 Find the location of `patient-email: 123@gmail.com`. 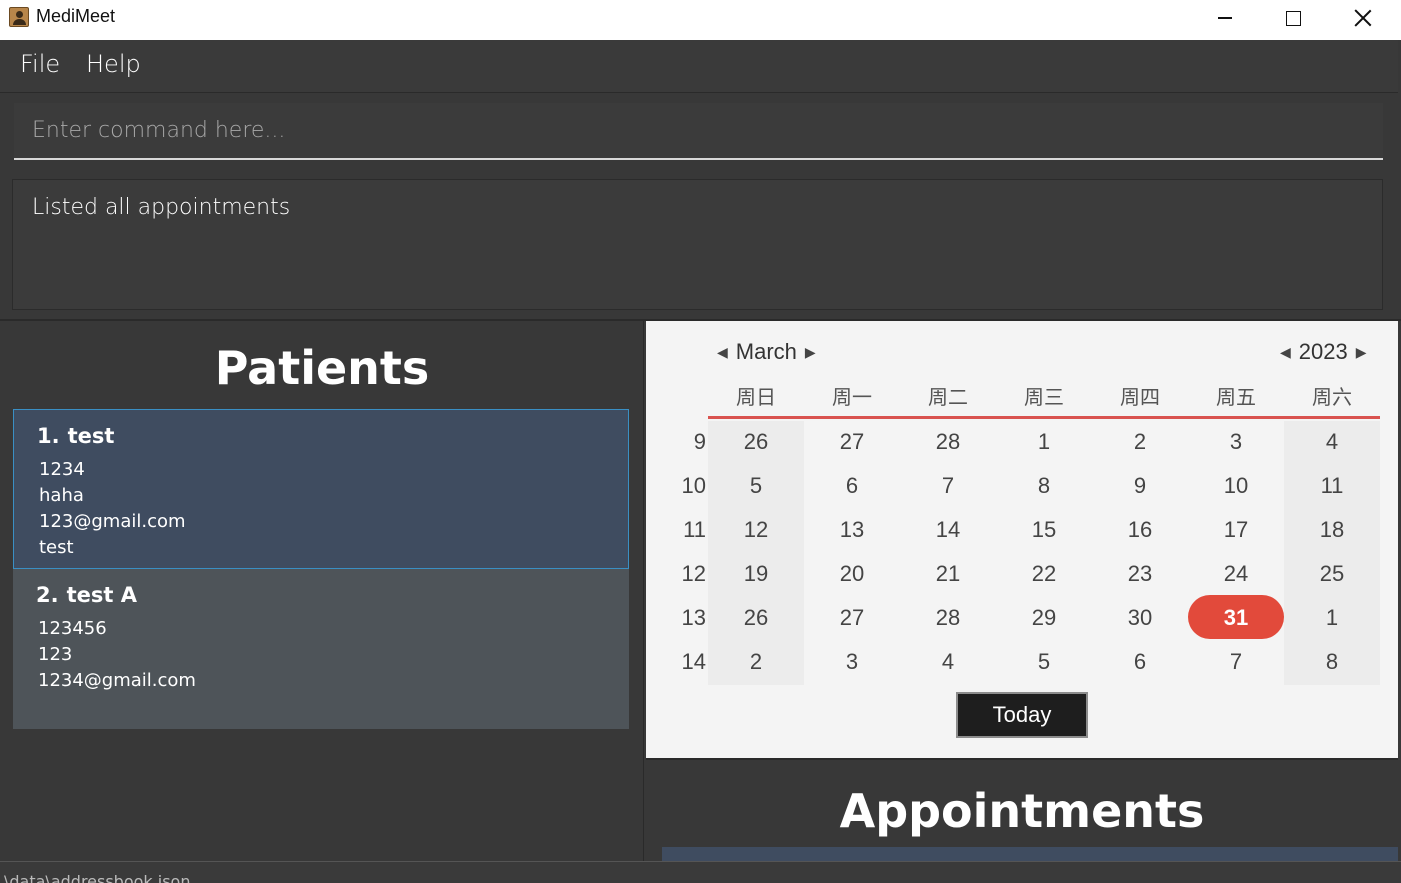

patient-email: 123@gmail.com is located at coordinates (112, 521).